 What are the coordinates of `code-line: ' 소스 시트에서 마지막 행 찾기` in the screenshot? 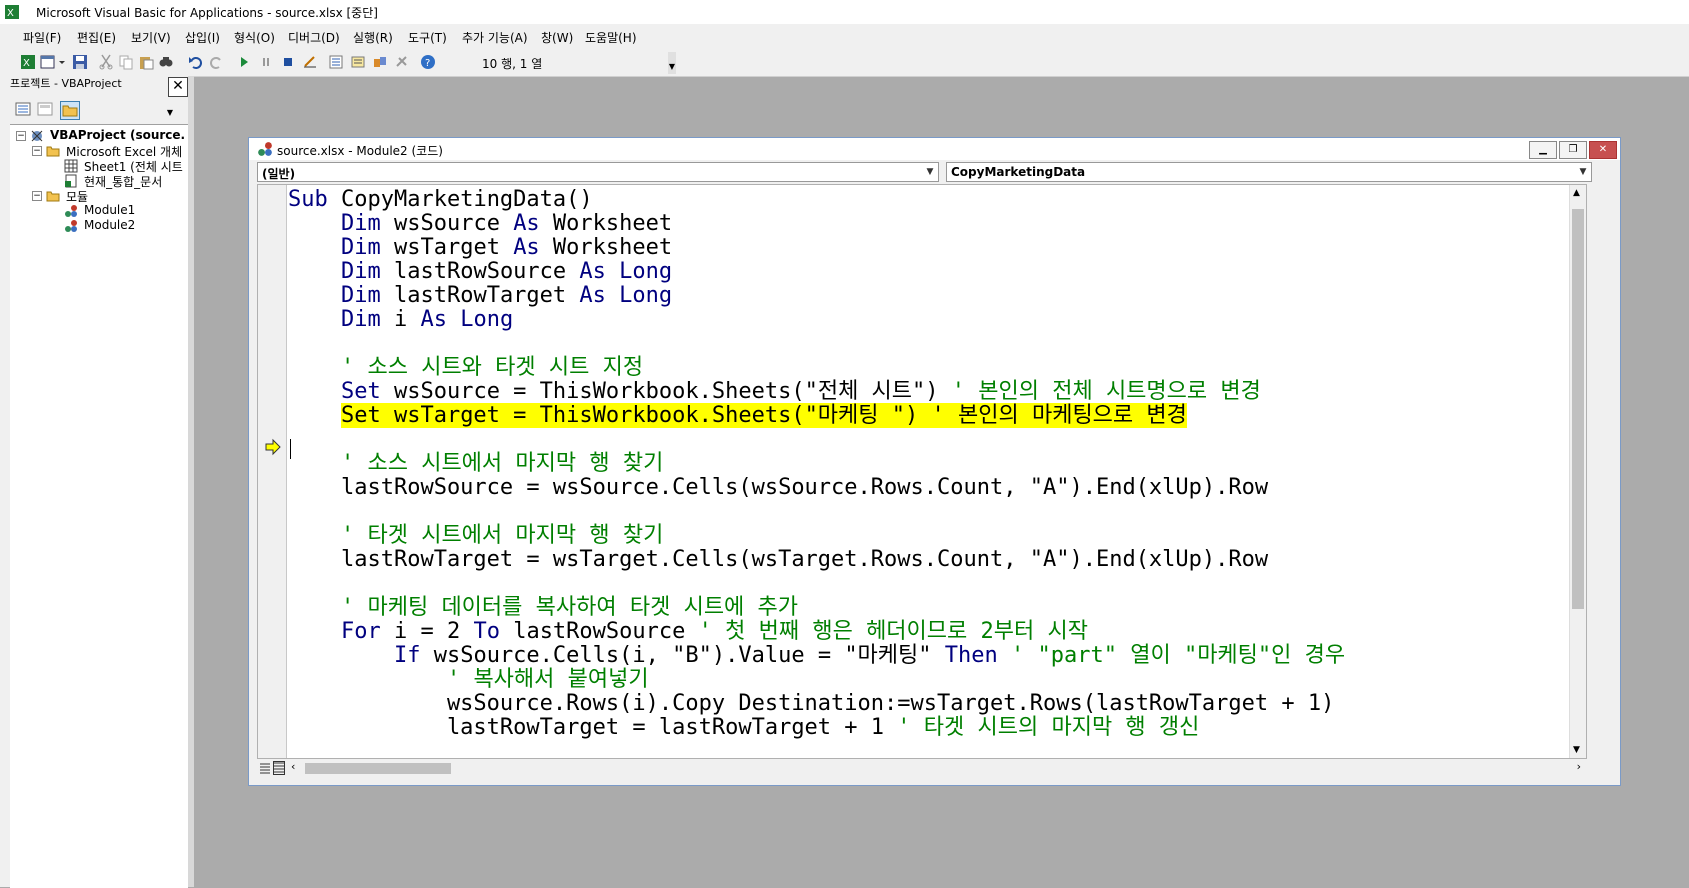 It's located at (933, 464).